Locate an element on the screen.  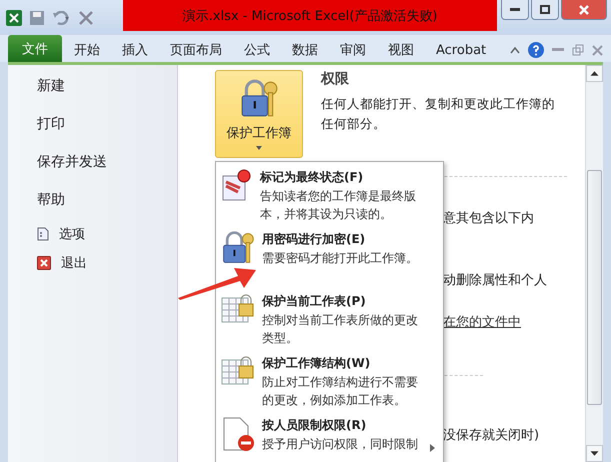
menu-item-description: 授予用户访问权限，同时限制 is located at coordinates (340, 444).